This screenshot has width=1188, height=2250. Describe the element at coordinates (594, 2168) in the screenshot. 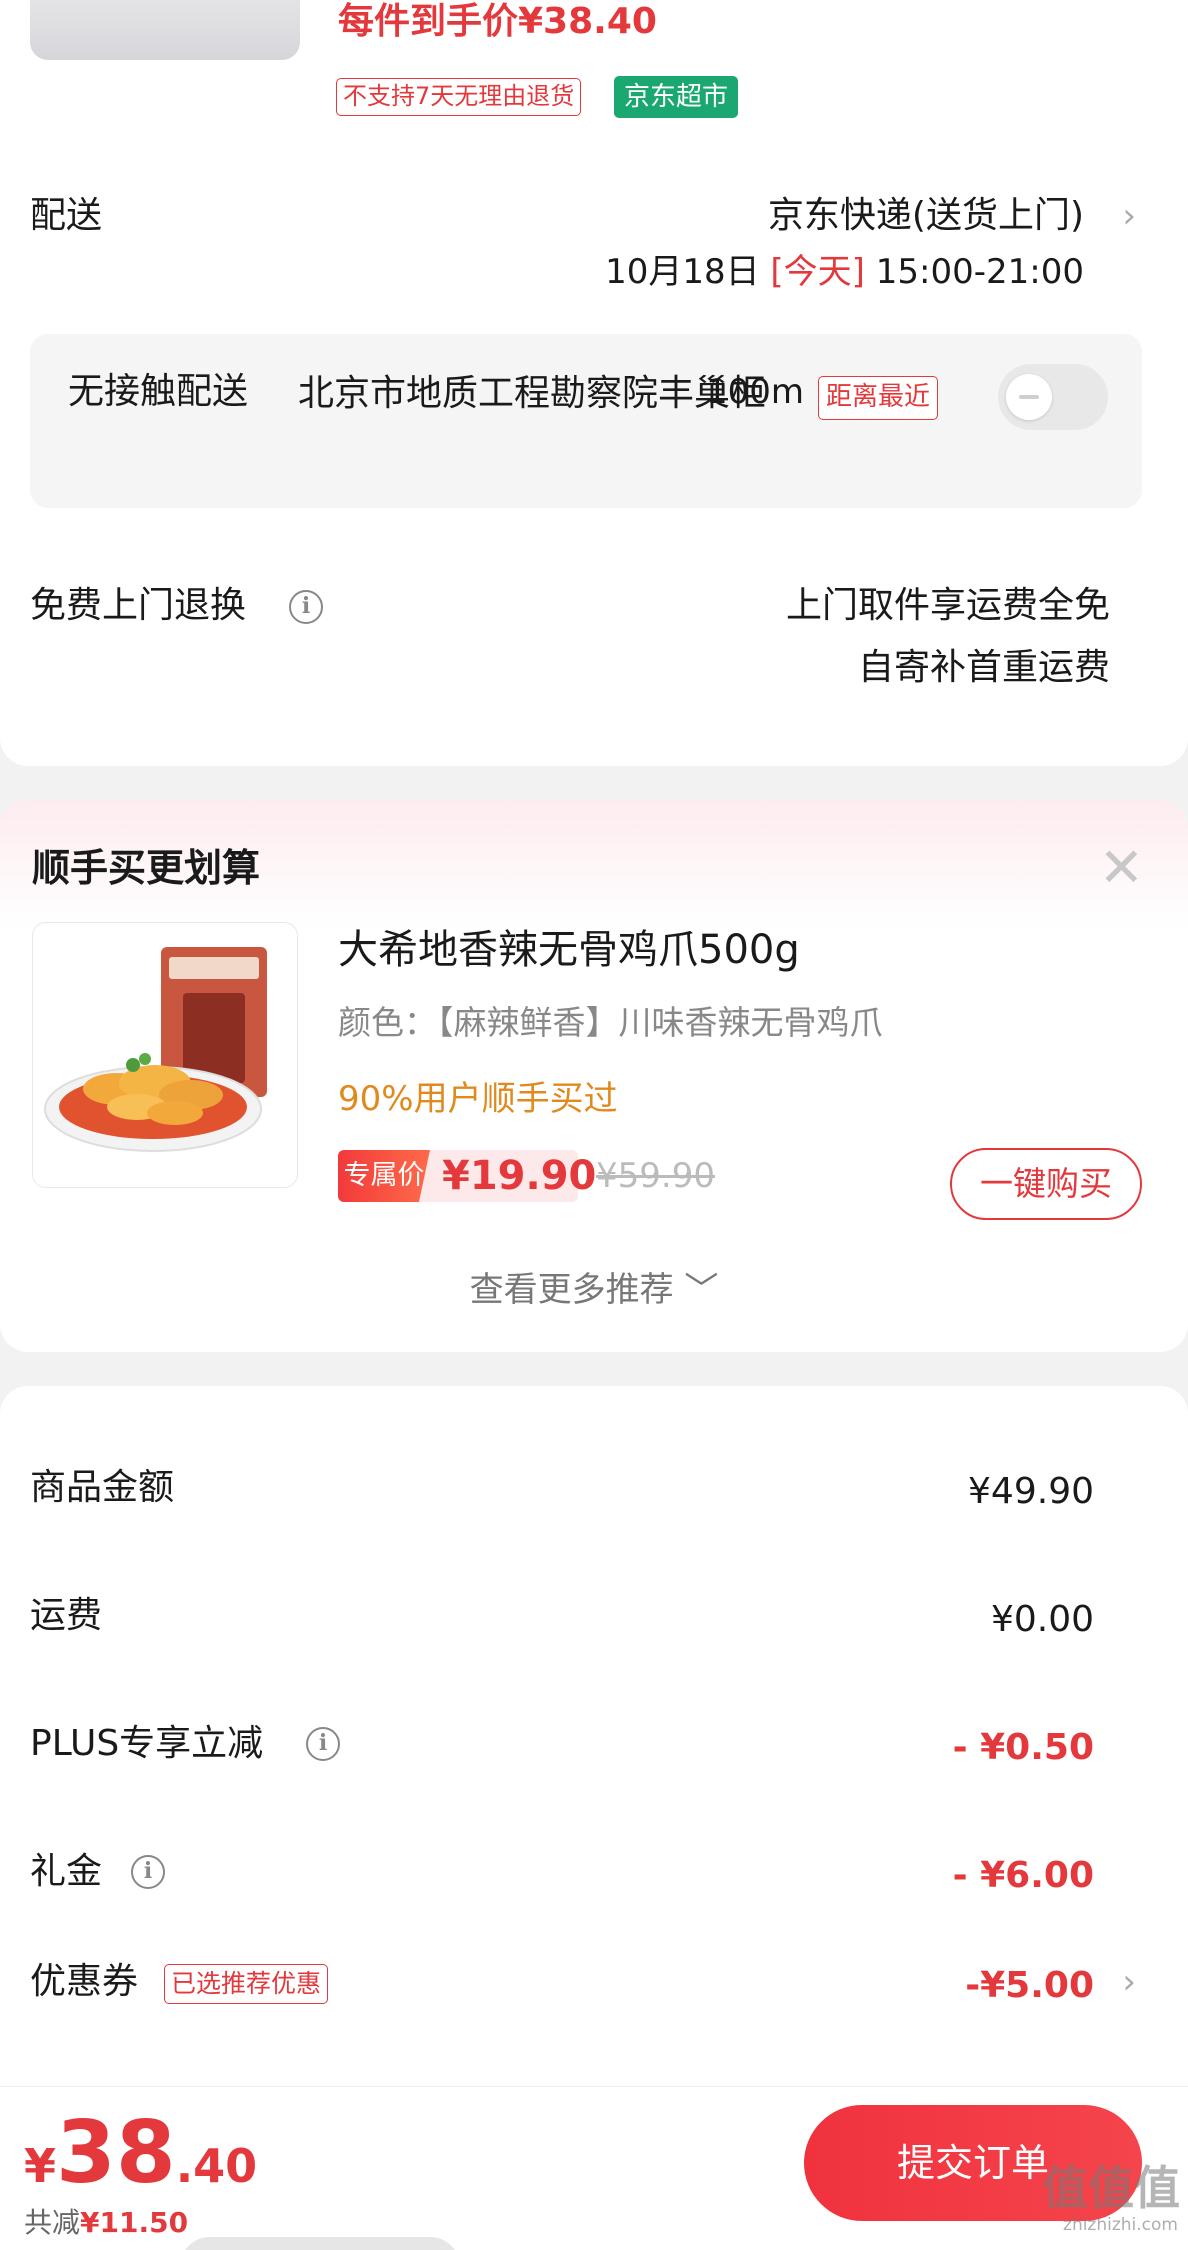

I see `checkout-bar: ¥38.40 共减¥11.50 提交订单 值值值 zhizhizhi.com` at that location.